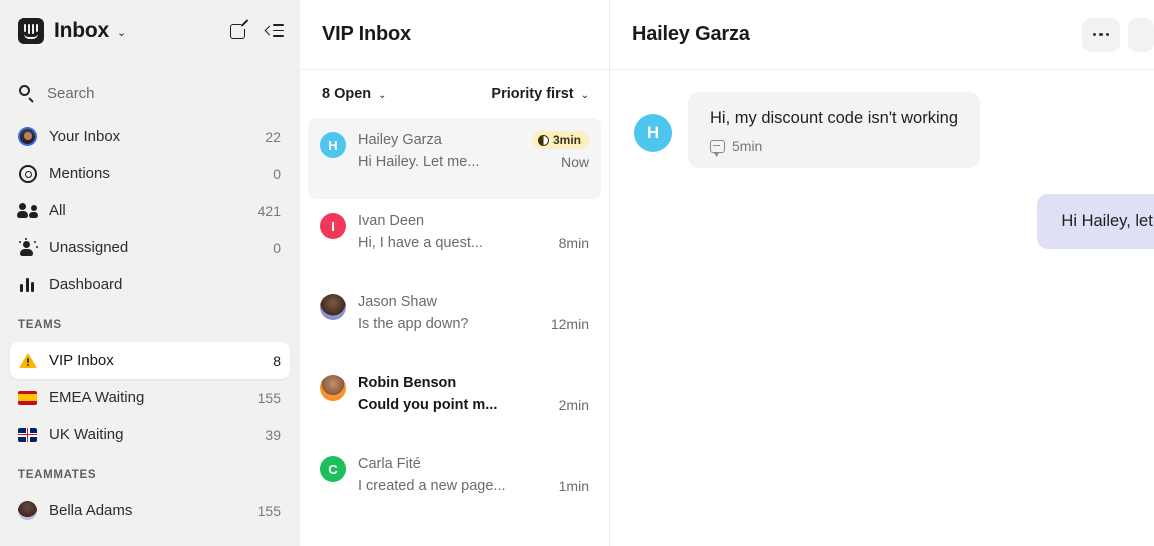 The width and height of the screenshot is (1154, 546). Describe the element at coordinates (57, 475) in the screenshot. I see `teammates-section-header: TEAMMATES` at that location.